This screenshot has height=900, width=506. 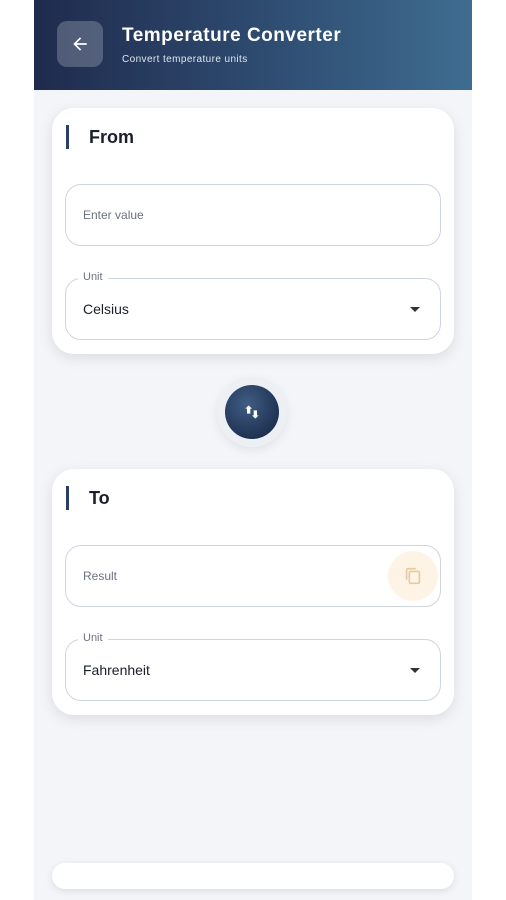 I want to click on to-card-title: To, so click(x=88, y=498).